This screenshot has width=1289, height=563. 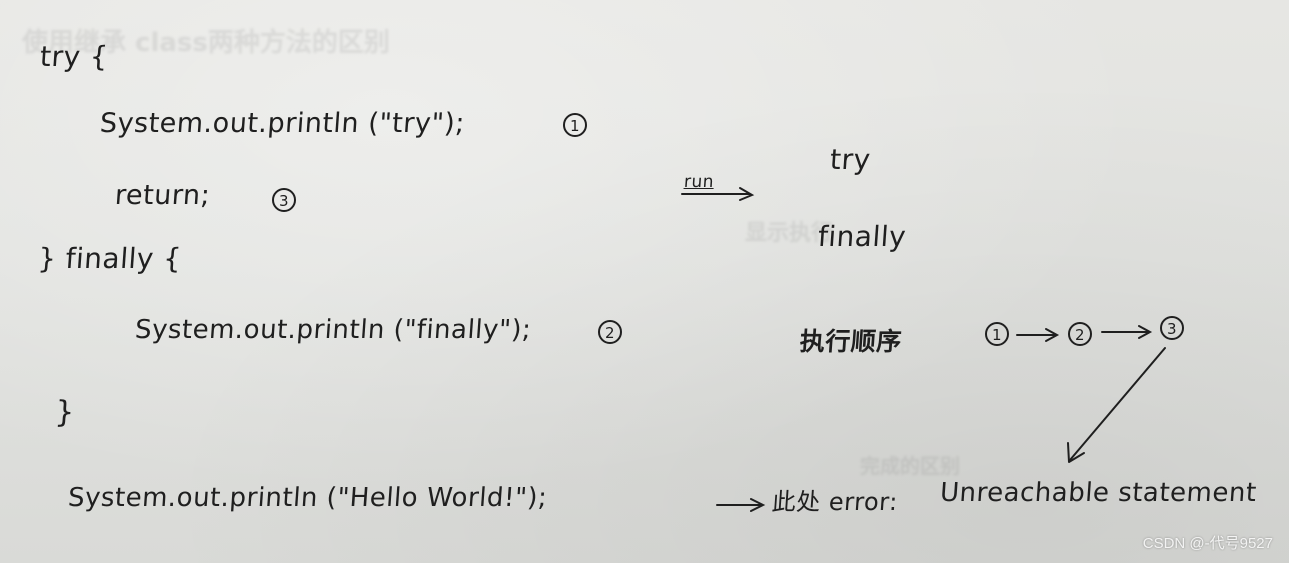 I want to click on code-line-close: }, so click(x=64, y=412).